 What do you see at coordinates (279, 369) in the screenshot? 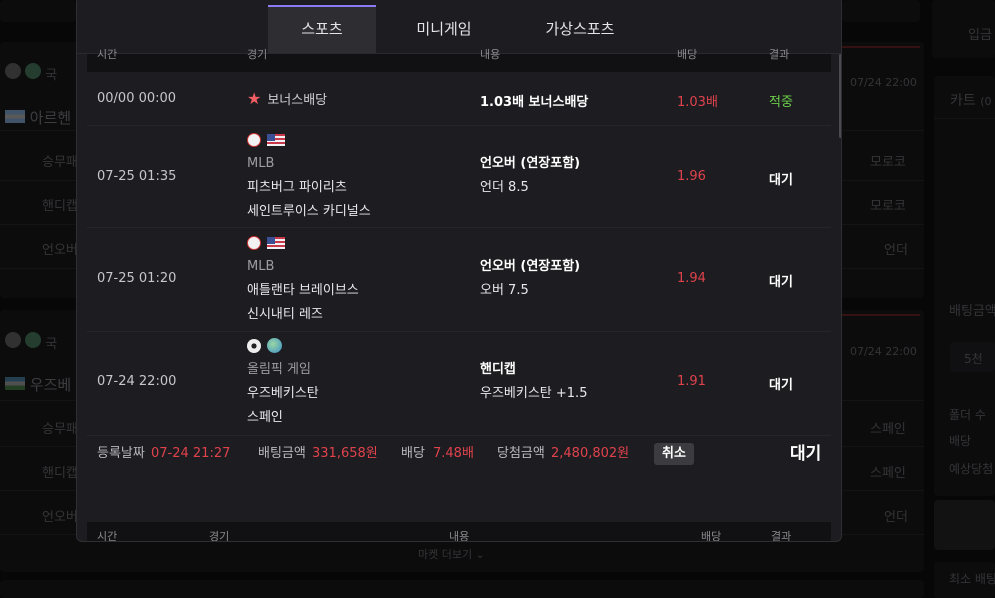
I see `league-name: 올림픽 게임` at bounding box center [279, 369].